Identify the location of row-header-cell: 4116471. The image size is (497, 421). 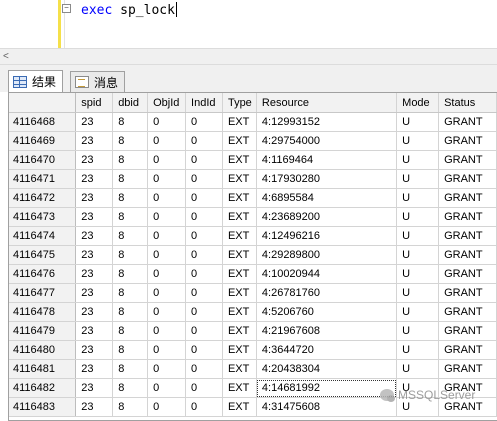
(43, 179).